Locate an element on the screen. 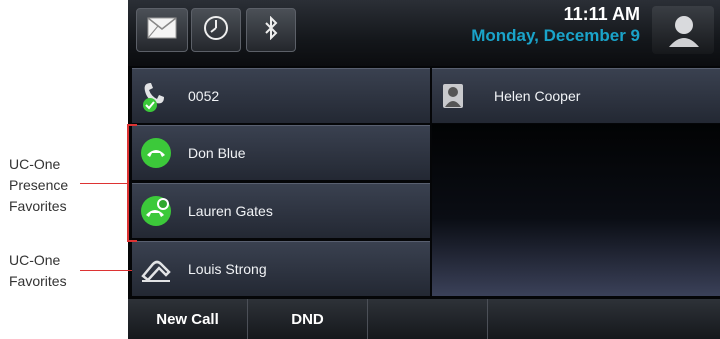  bluetooth-icon is located at coordinates (271, 30).